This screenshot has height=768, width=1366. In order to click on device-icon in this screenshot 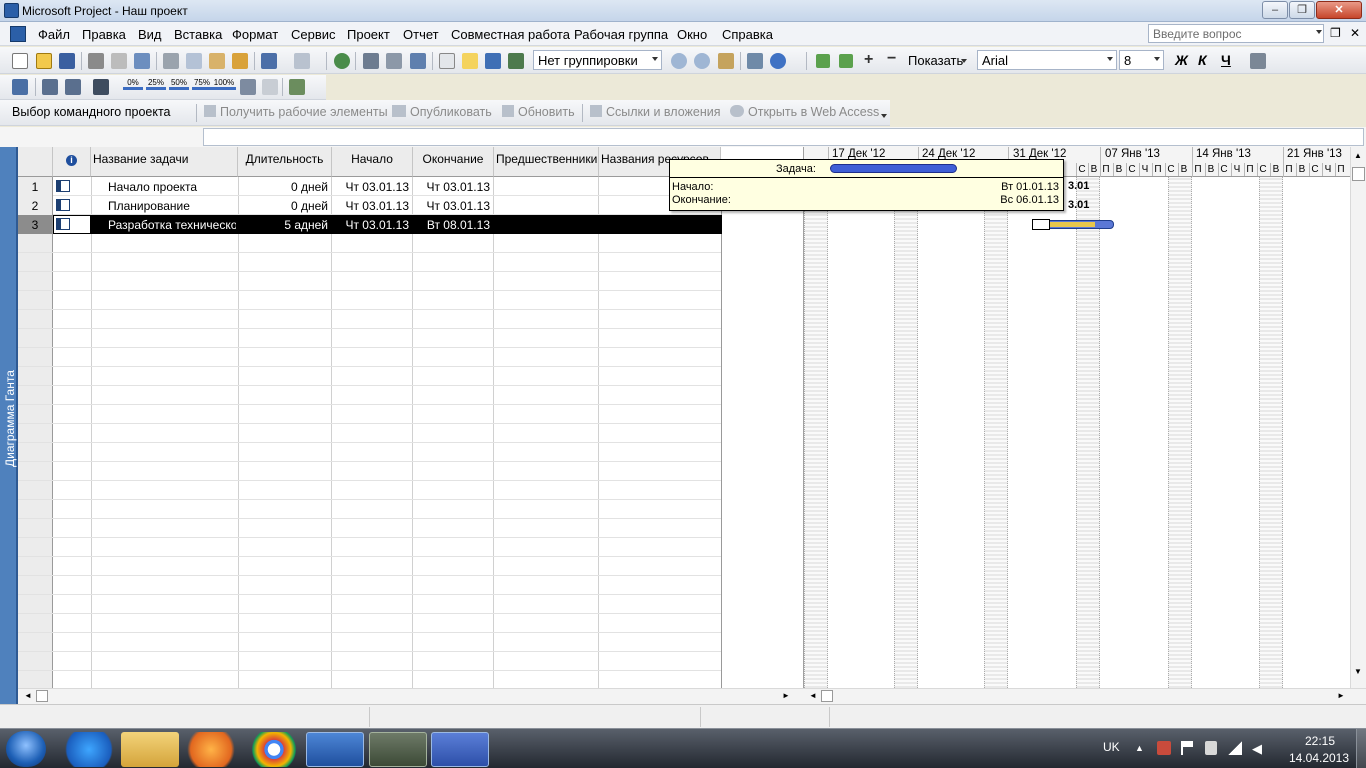, I will do `click(1211, 748)`.